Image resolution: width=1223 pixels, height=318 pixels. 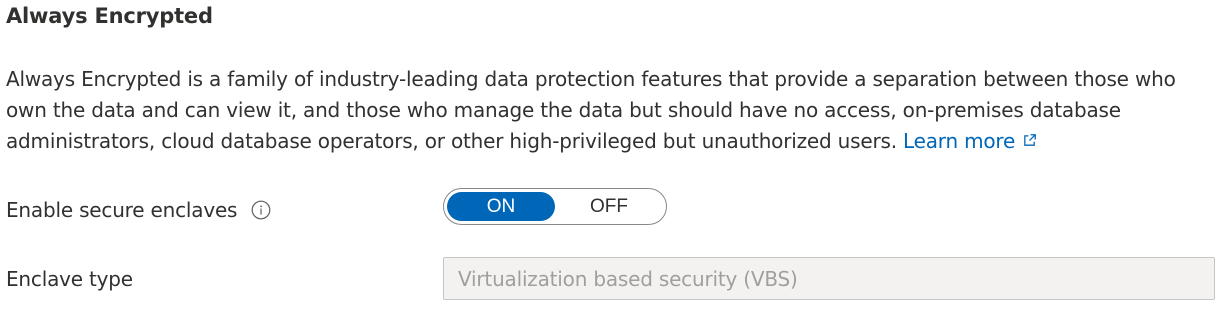 What do you see at coordinates (122, 210) in the screenshot?
I see `enable-secure-enclaves-label: Enable secure enclaves` at bounding box center [122, 210].